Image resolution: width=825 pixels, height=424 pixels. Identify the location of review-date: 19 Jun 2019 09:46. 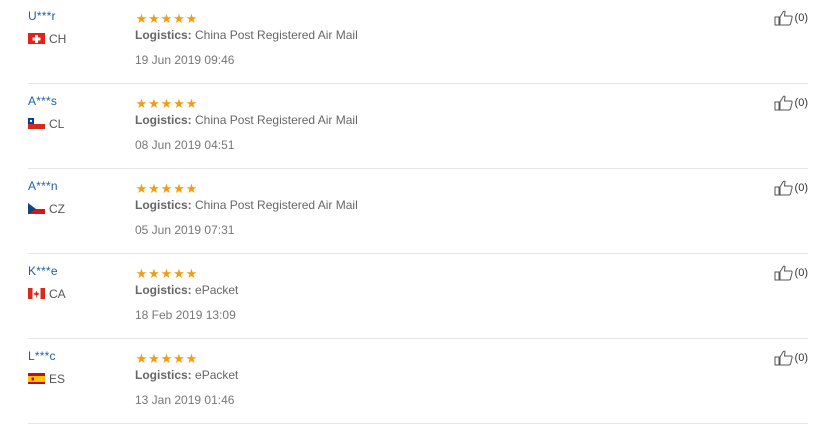
(185, 60).